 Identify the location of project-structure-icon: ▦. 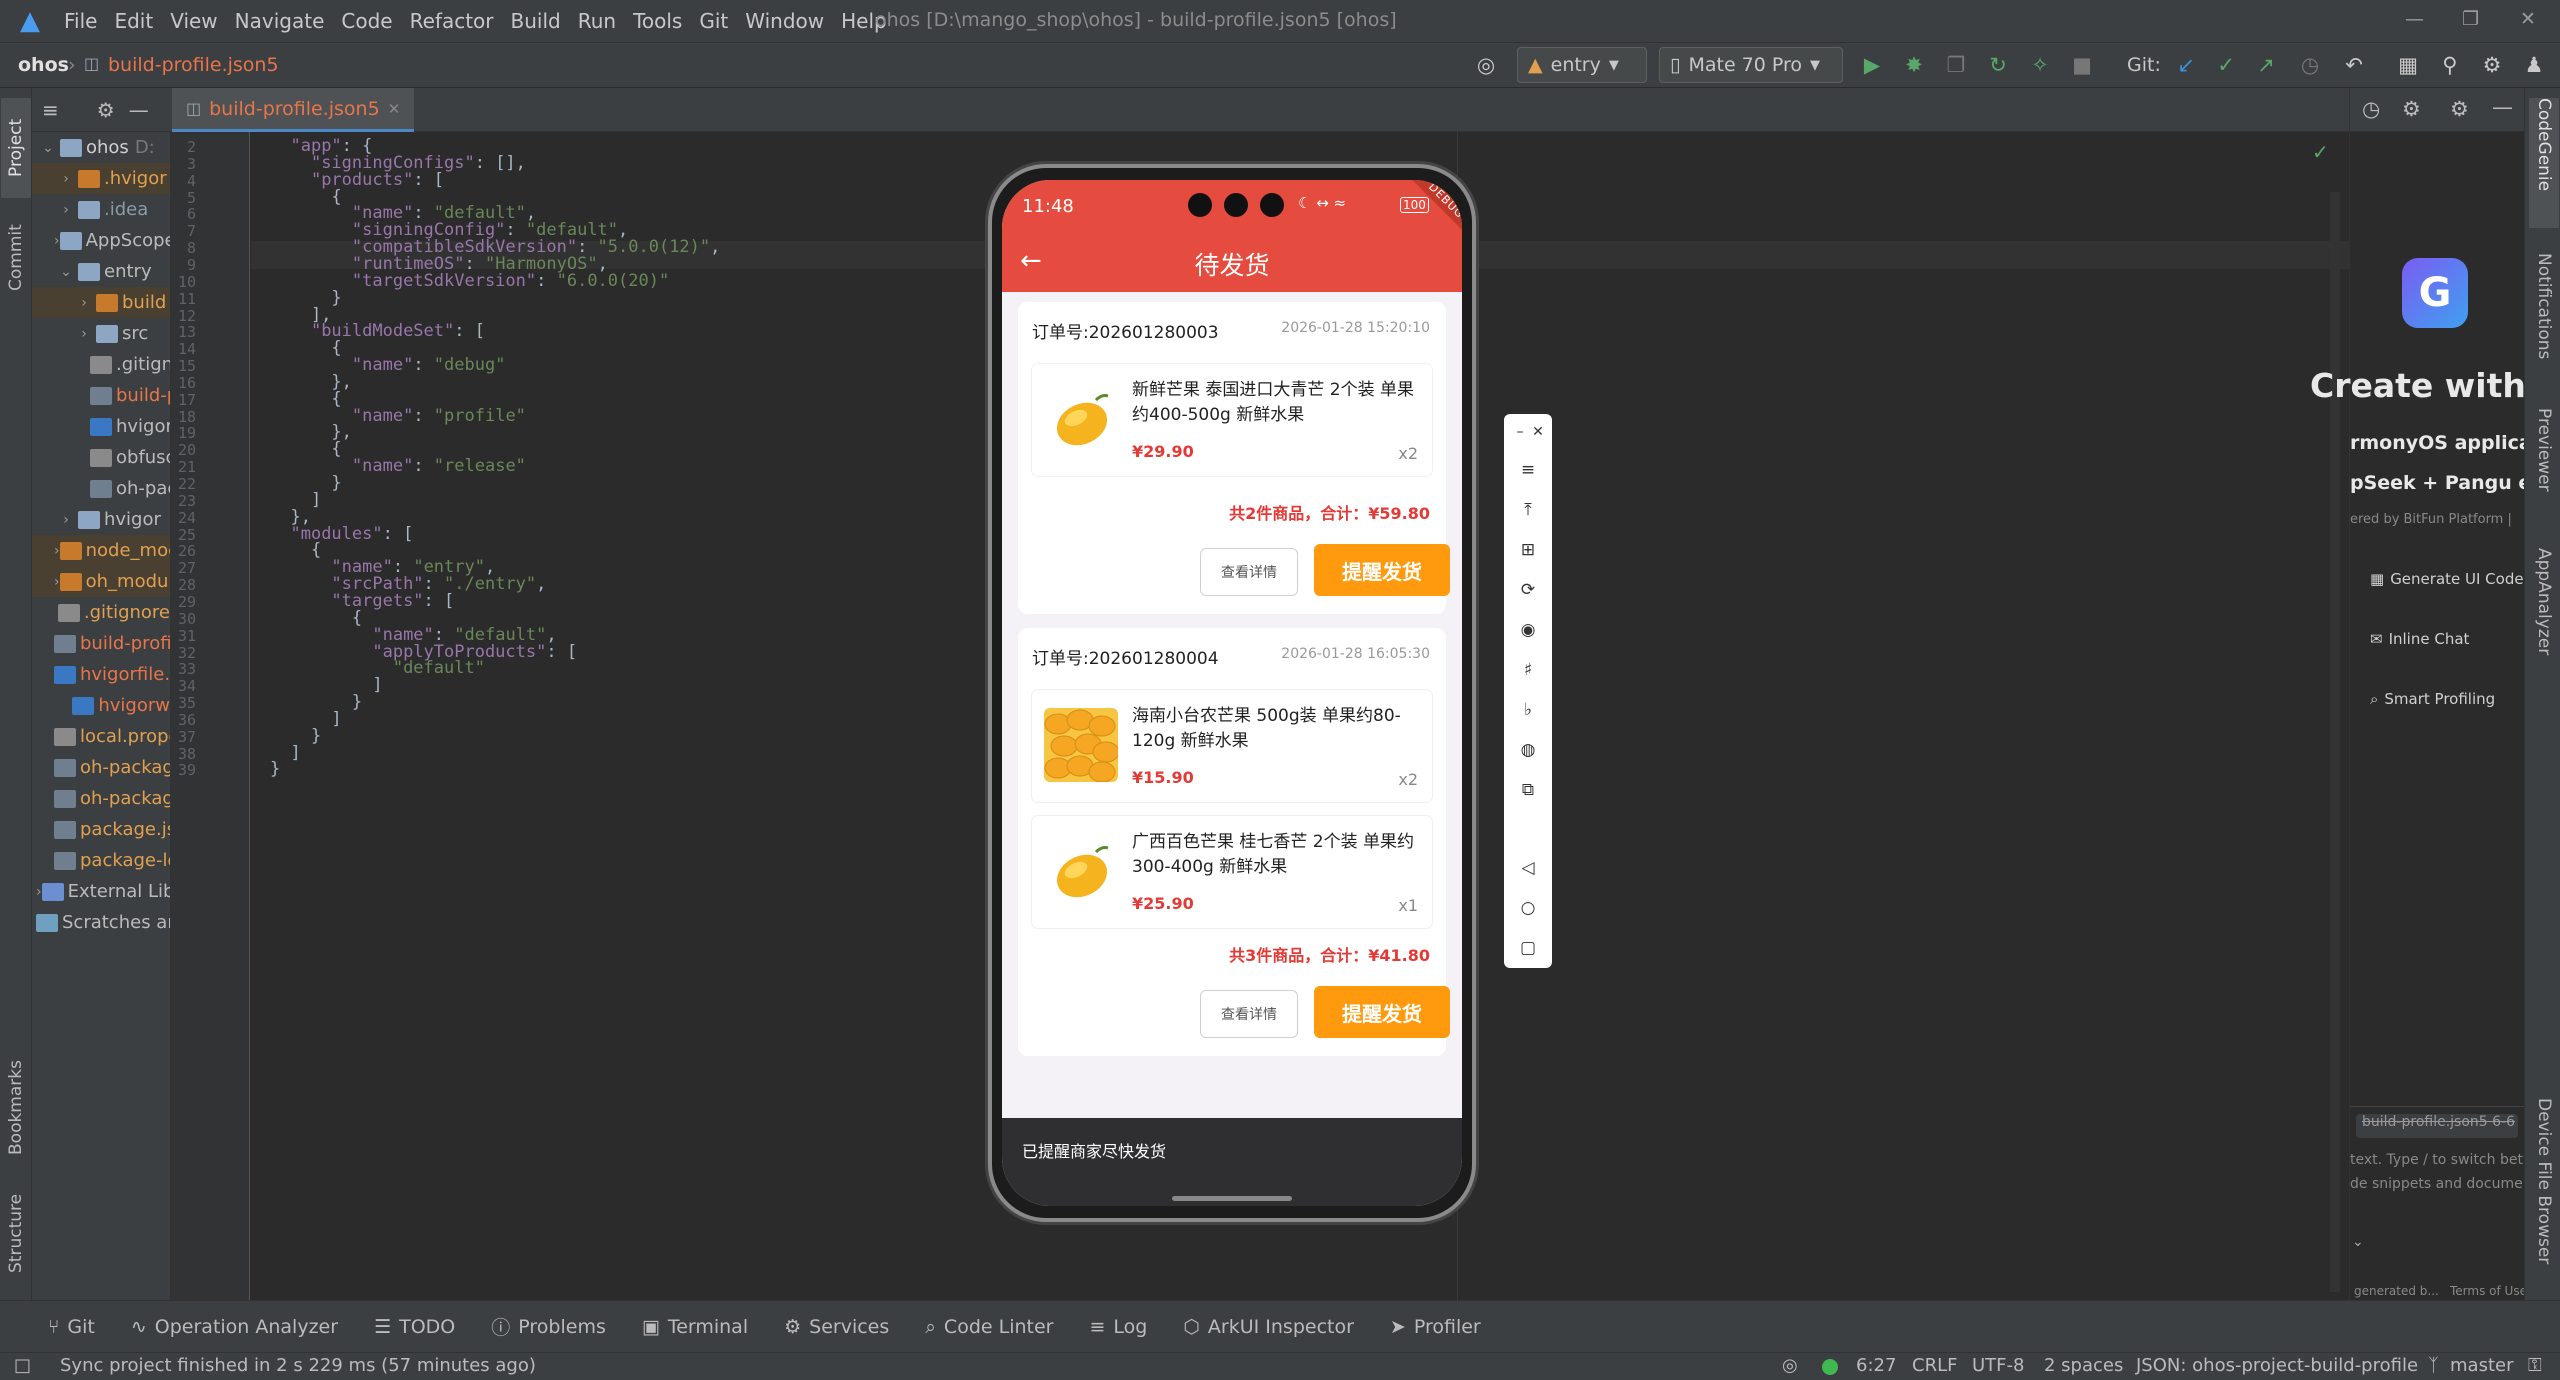
(2408, 65).